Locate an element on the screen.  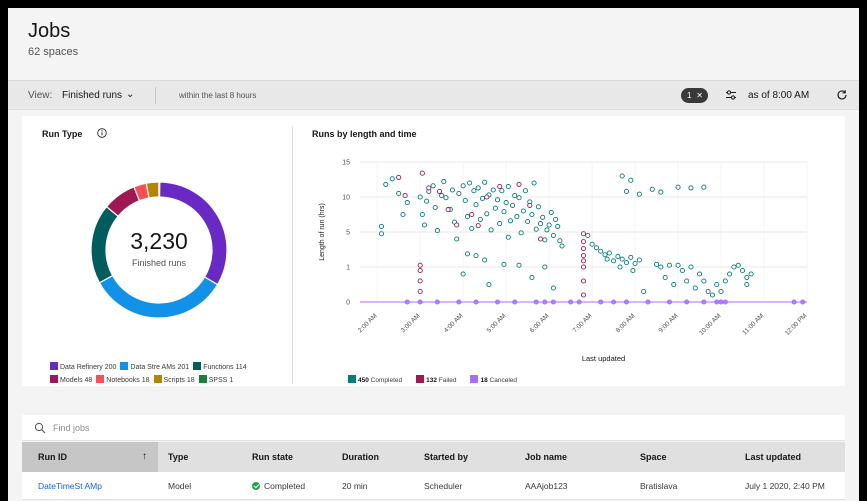
search-input is located at coordinates (253, 428).